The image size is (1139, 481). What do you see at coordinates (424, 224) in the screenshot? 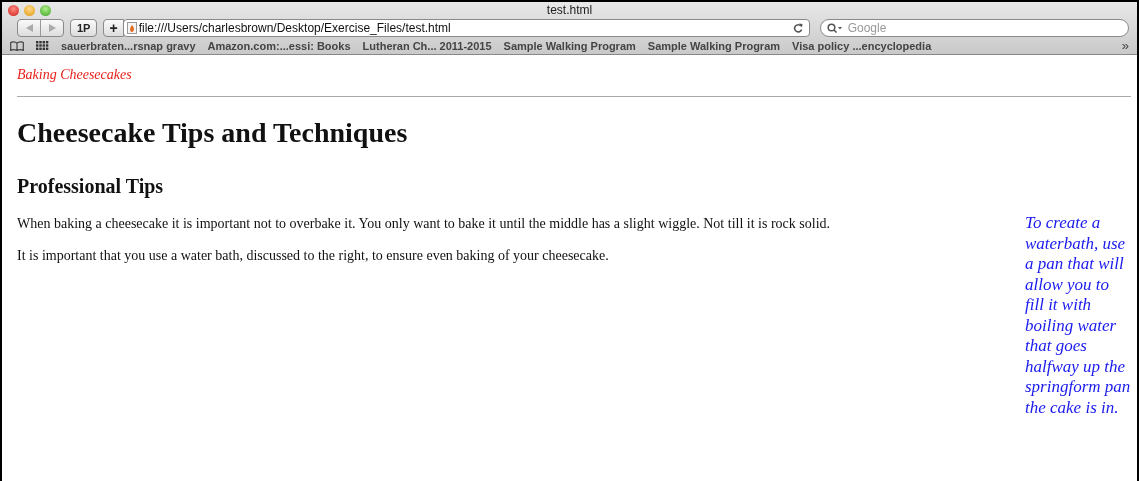
I see `paragraph: When baking a cheesecake it is important not to overbake it. You only want to bake it until the middle has a slight wiggle. Not till it is rock solid.` at bounding box center [424, 224].